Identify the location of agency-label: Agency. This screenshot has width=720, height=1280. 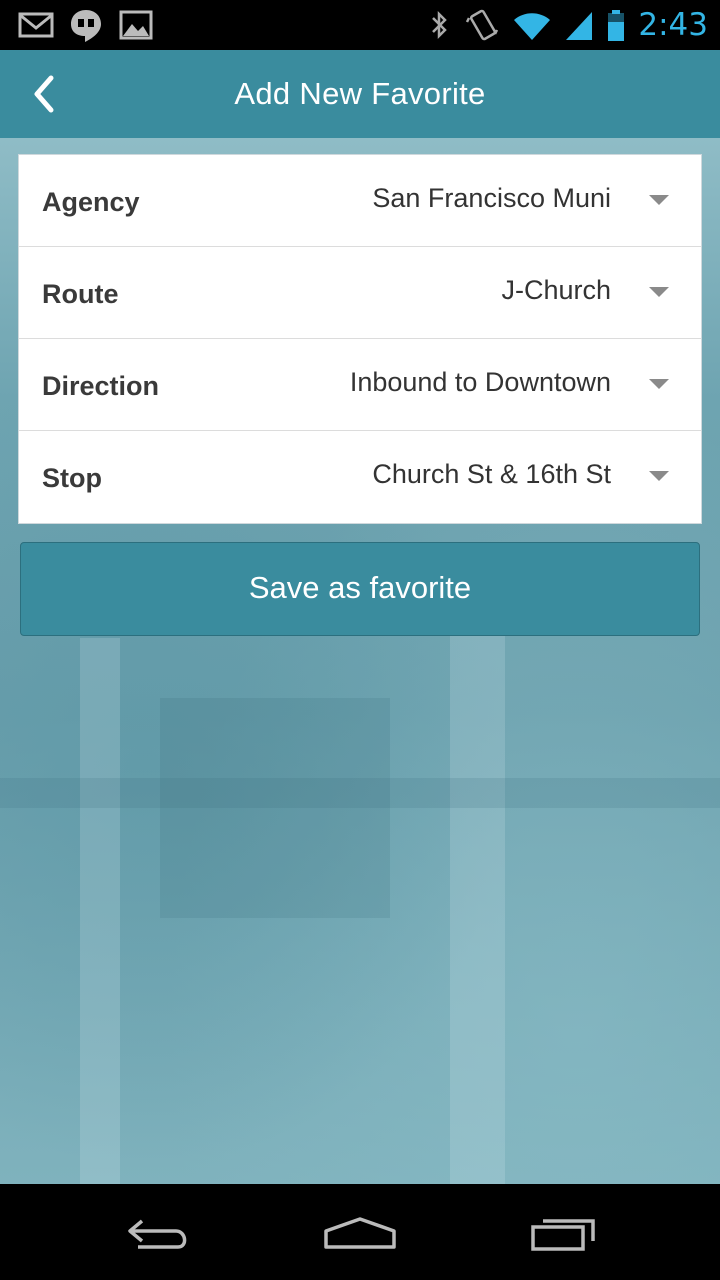
(91, 202).